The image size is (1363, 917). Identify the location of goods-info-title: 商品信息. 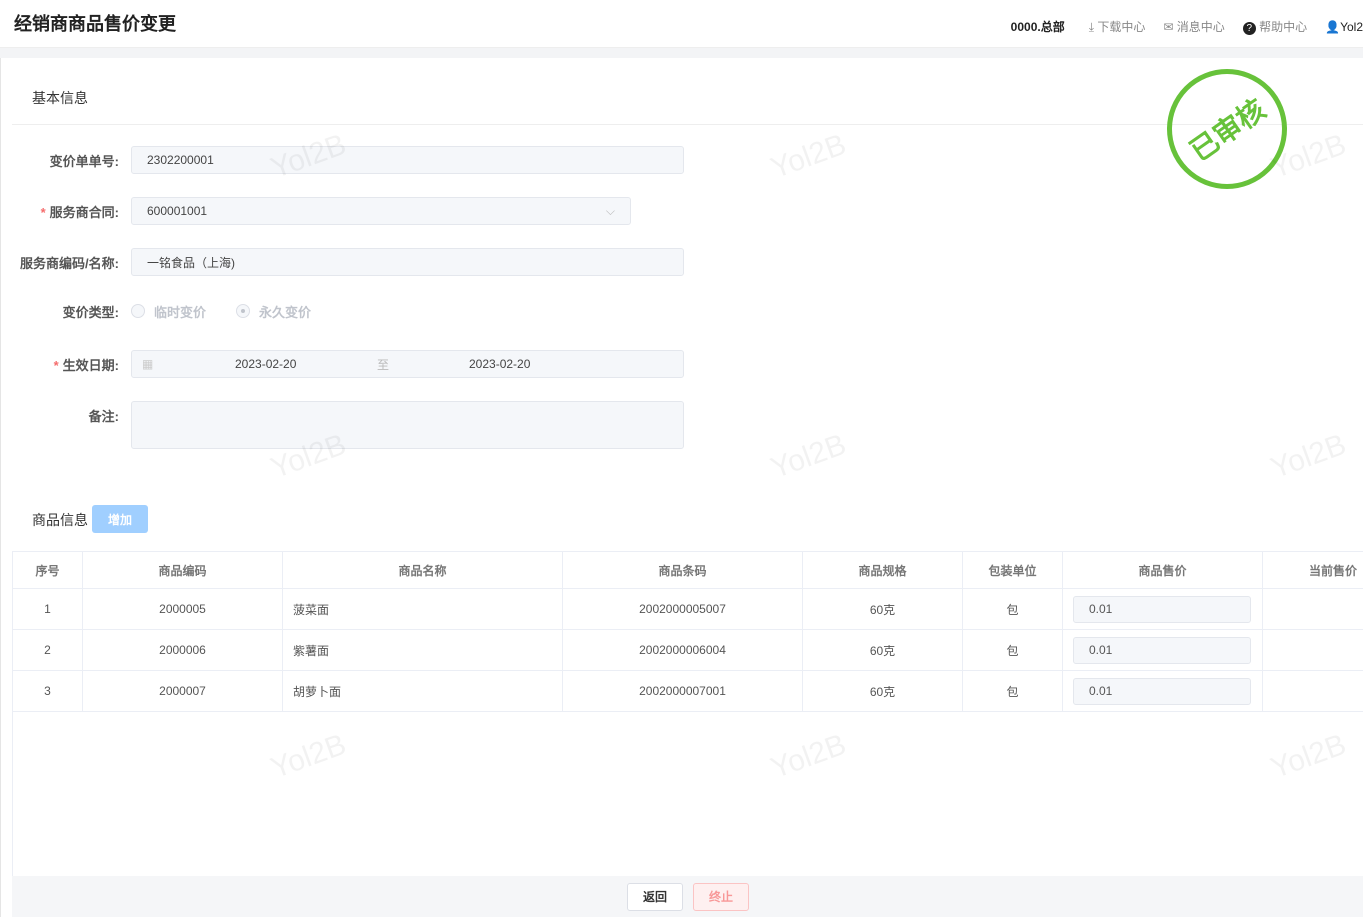
(60, 520).